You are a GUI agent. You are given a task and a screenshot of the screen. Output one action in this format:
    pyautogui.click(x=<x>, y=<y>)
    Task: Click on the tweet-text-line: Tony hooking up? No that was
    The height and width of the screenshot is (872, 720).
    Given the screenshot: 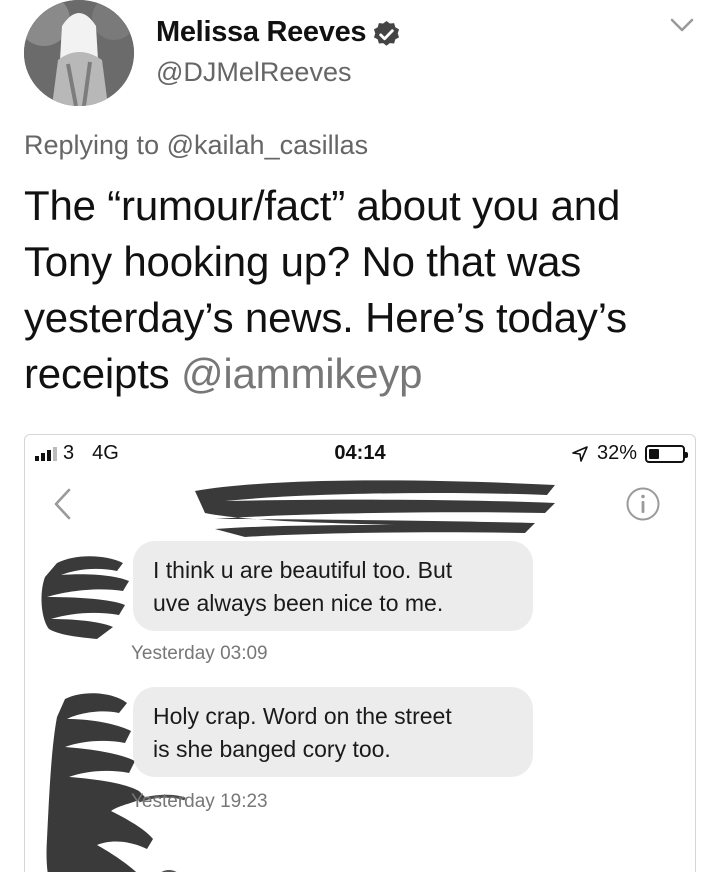 What is the action you would take?
    pyautogui.click(x=303, y=261)
    